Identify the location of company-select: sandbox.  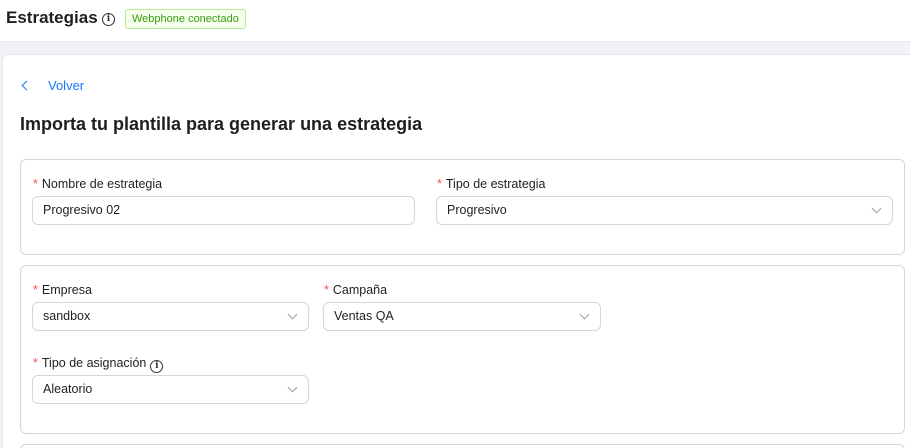
(170, 316).